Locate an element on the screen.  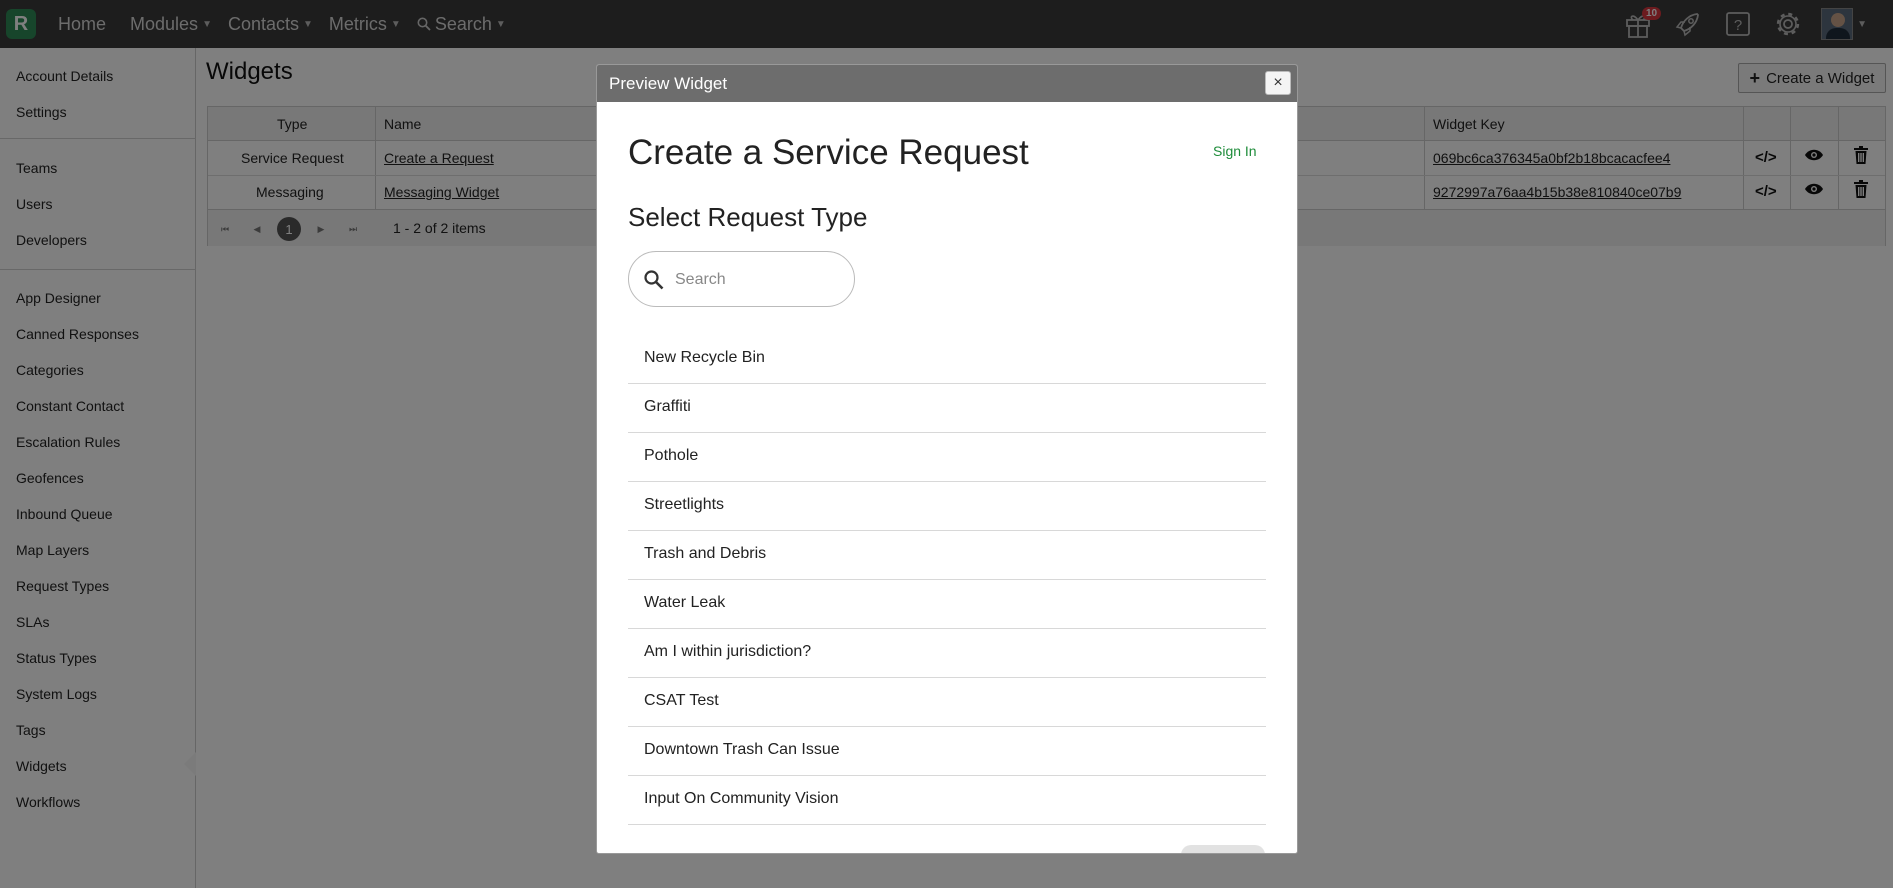
search-placeholder: Search is located at coordinates (700, 279).